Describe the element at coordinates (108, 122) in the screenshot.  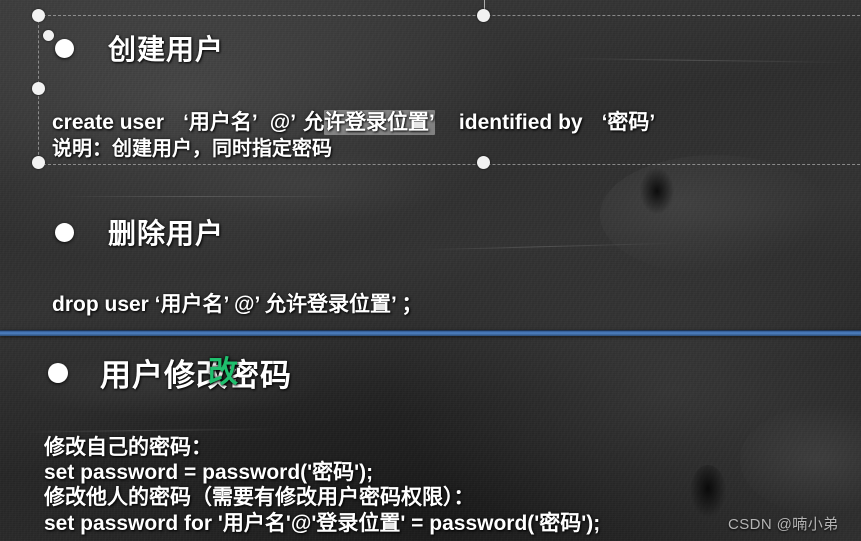
I see `code-create-prefix: create user` at that location.